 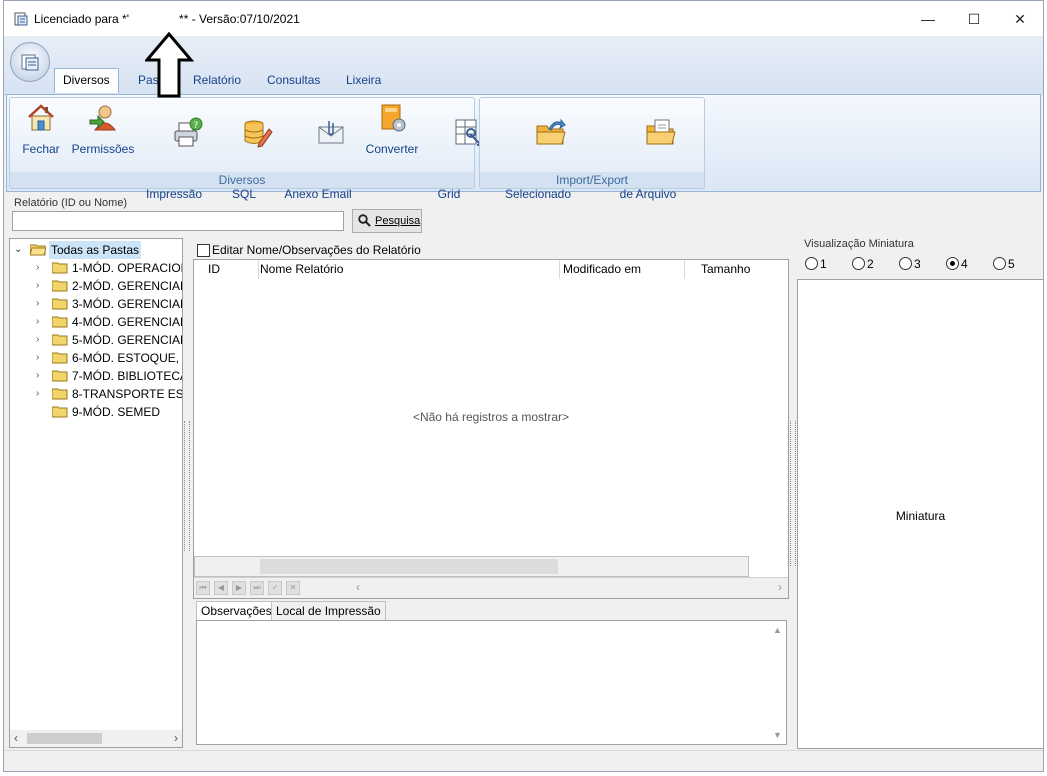 What do you see at coordinates (393, 118) in the screenshot?
I see `convert-icon` at bounding box center [393, 118].